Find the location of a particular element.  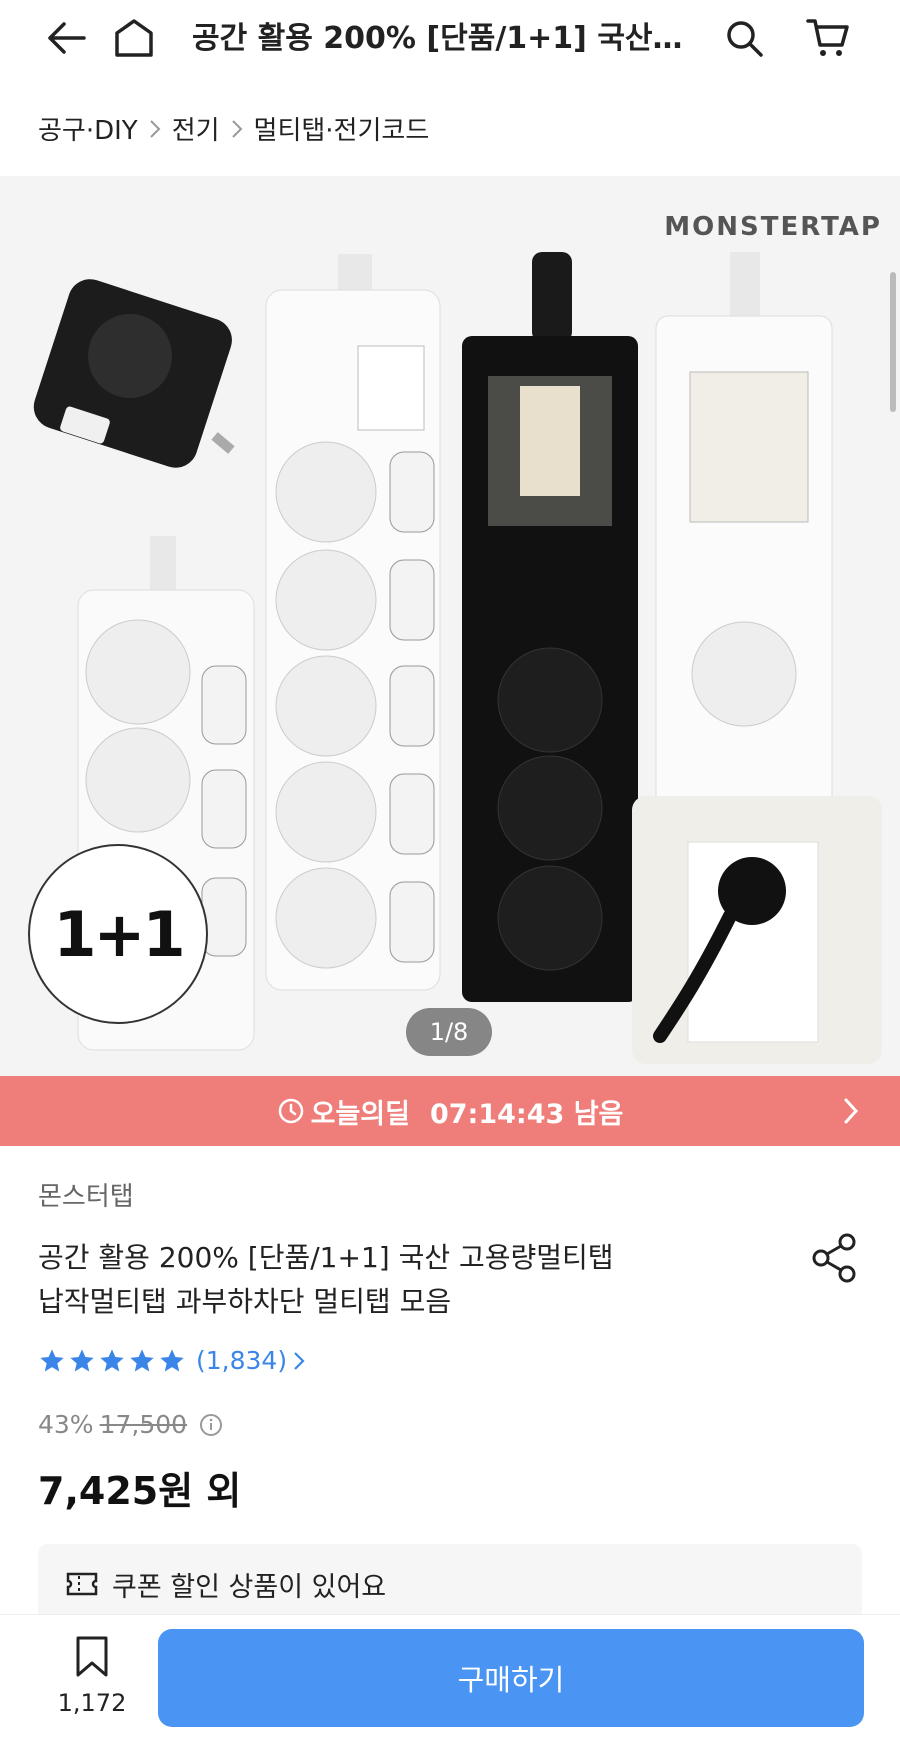

back-icon is located at coordinates (66, 38).